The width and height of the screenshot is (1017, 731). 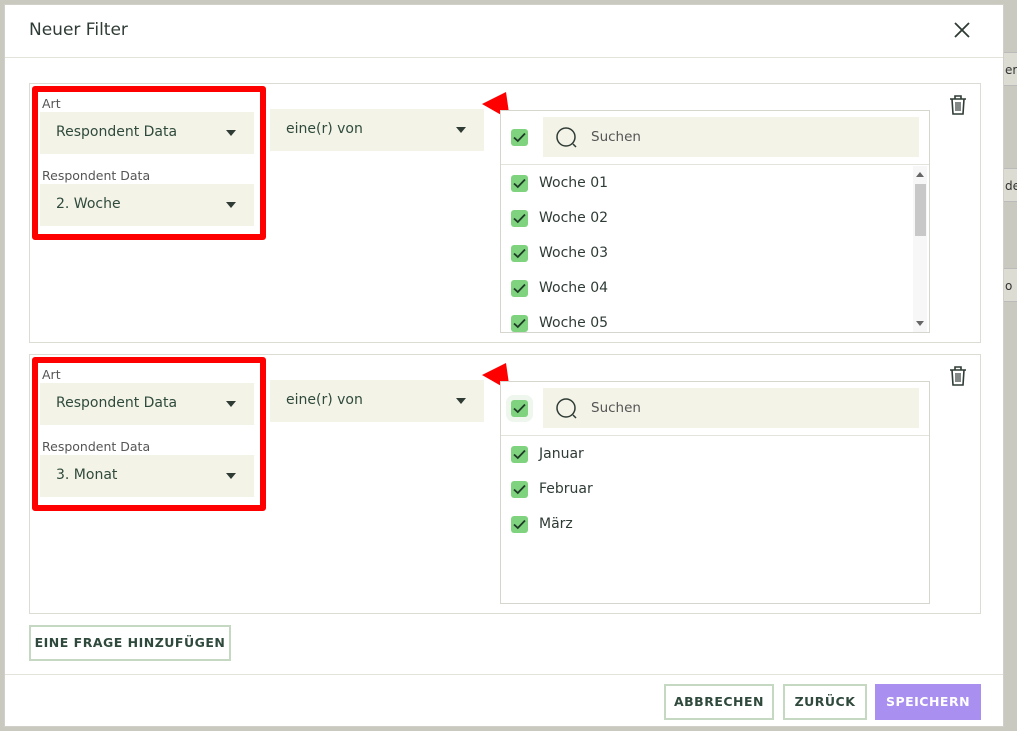 What do you see at coordinates (715, 454) in the screenshot?
I see `list-item: Januar` at bounding box center [715, 454].